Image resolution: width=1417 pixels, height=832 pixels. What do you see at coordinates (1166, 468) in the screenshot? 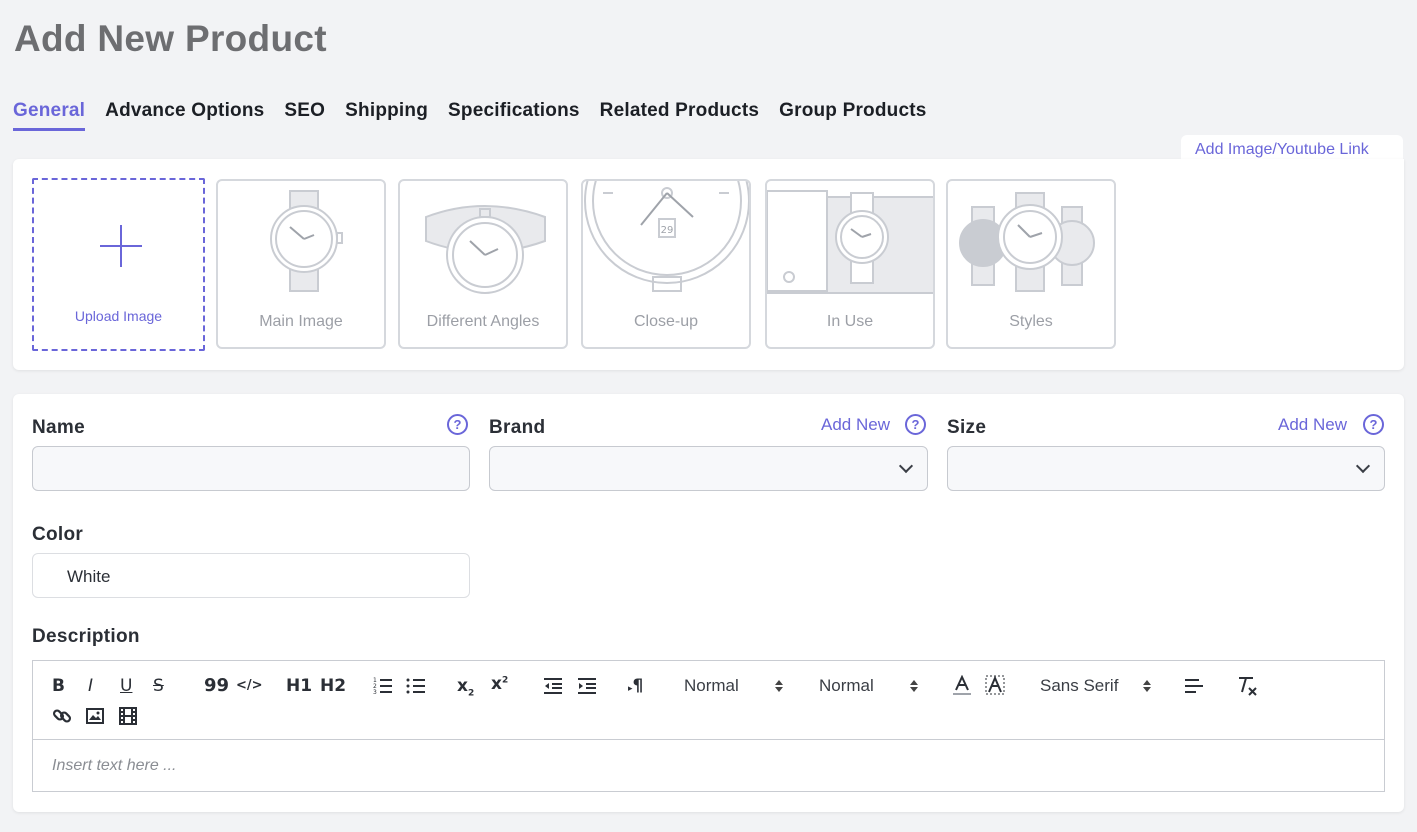
I see `size-select` at bounding box center [1166, 468].